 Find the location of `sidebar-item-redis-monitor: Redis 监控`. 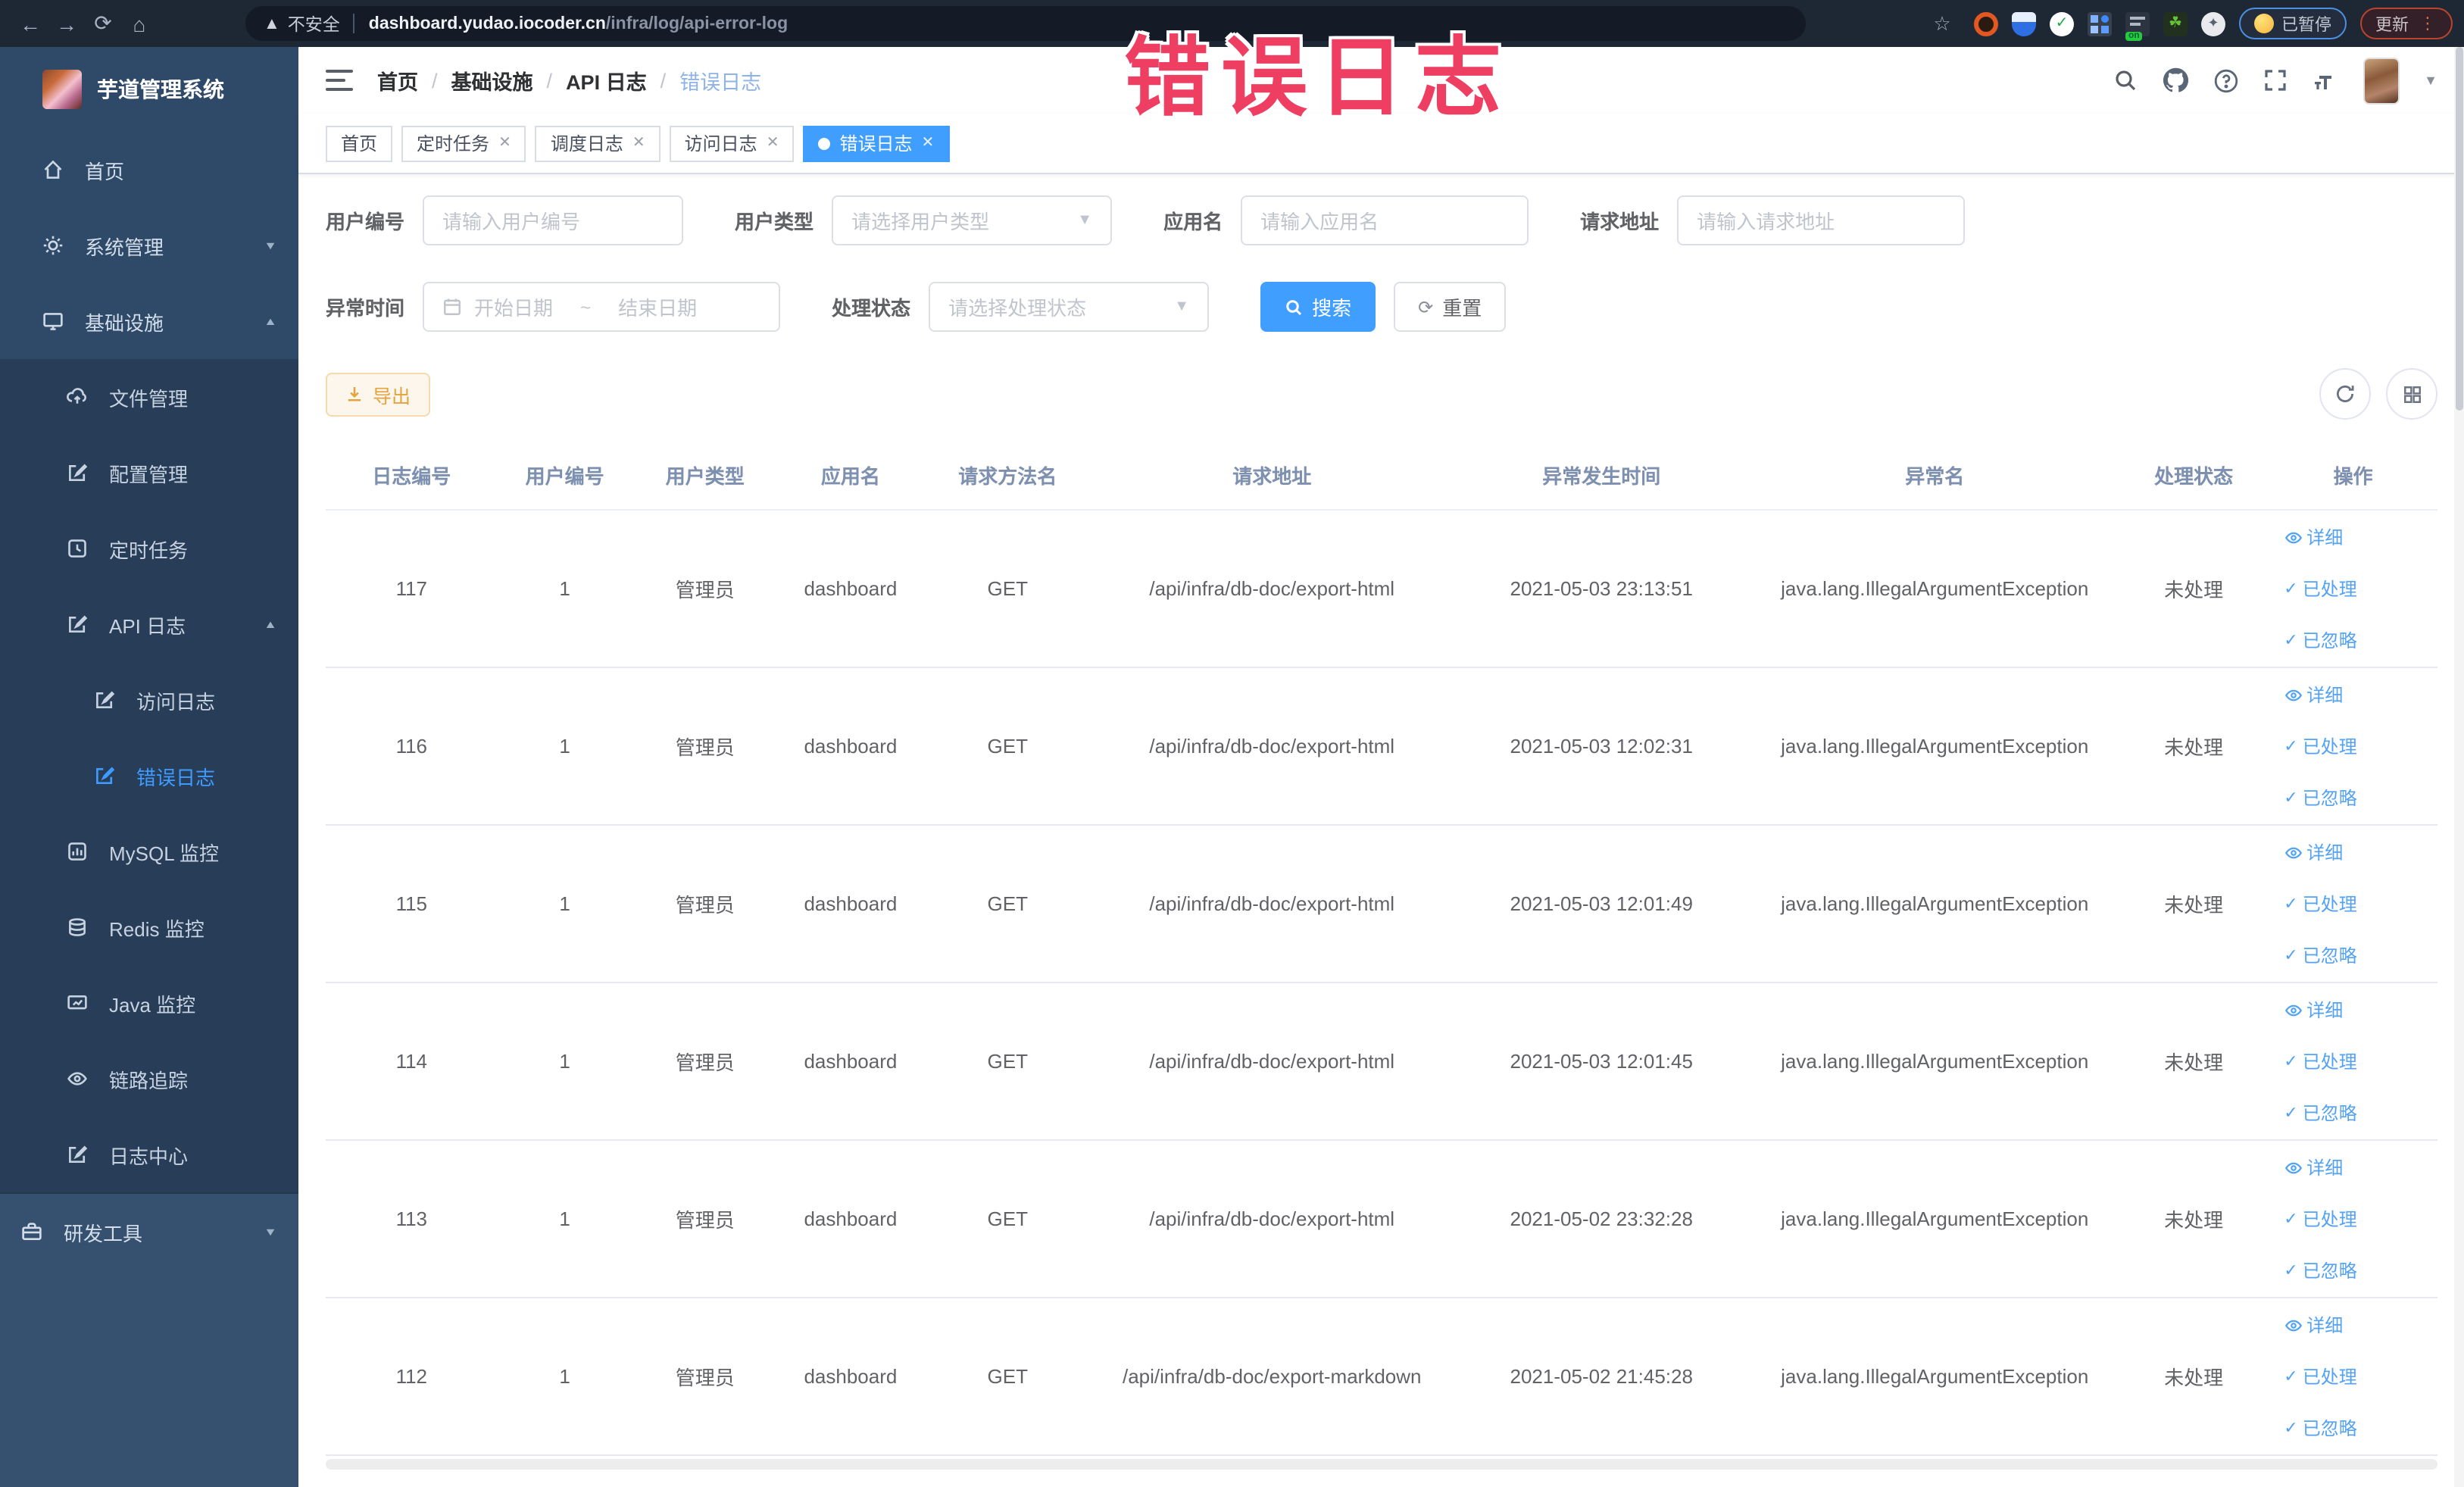

sidebar-item-redis-monitor: Redis 监控 is located at coordinates (149, 927).